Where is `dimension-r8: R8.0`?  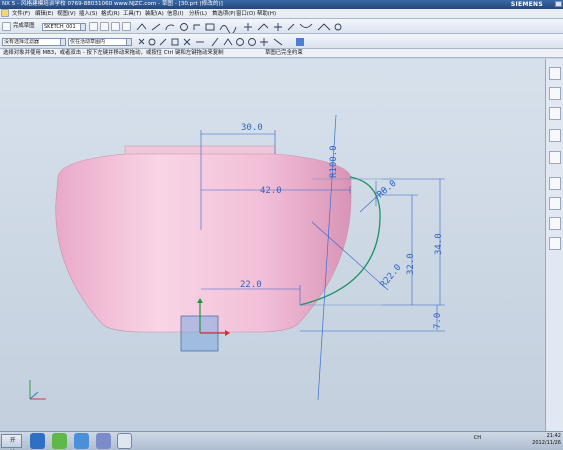 dimension-r8: R8.0 is located at coordinates (387, 190).